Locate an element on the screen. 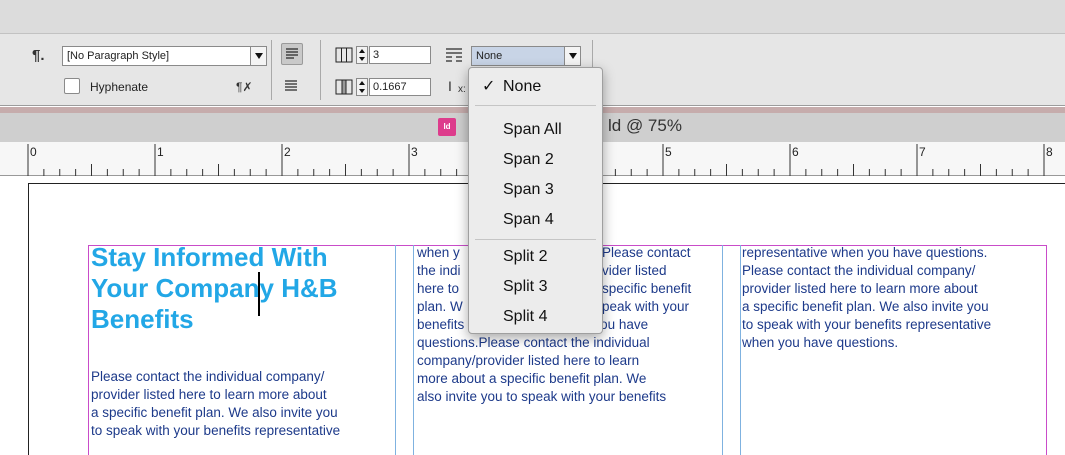 The height and width of the screenshot is (455, 1065). text-fragment: vider listed is located at coordinates (634, 270).